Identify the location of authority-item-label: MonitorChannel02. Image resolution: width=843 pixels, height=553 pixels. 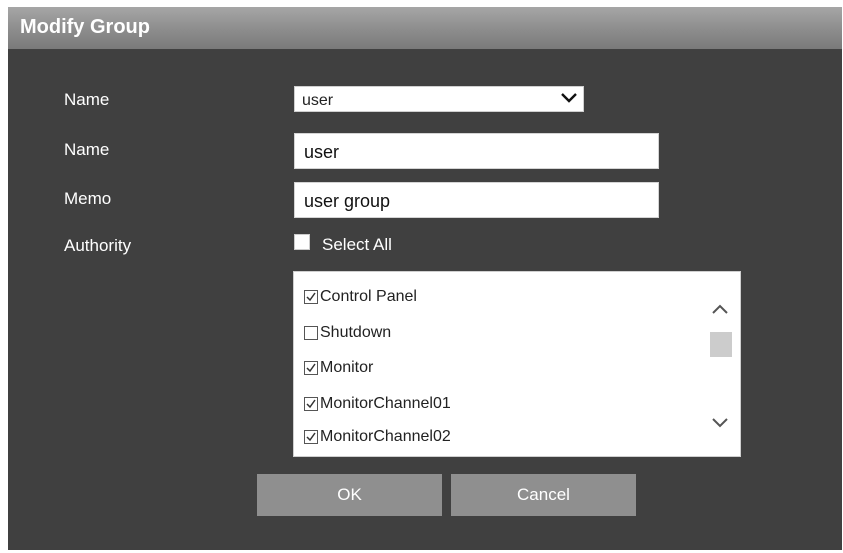
(385, 436).